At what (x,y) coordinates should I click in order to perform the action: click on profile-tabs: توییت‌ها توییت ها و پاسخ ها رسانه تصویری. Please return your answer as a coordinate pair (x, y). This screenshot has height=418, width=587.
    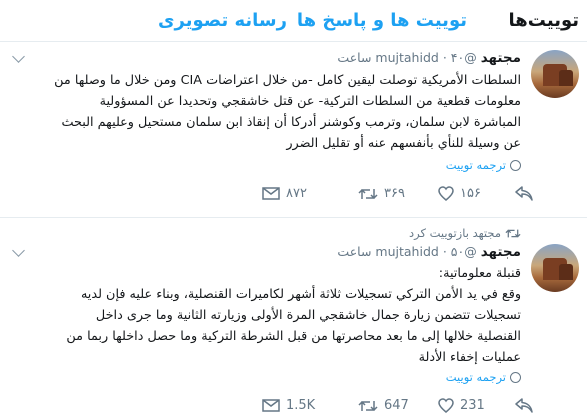
    Looking at the image, I should click on (293, 21).